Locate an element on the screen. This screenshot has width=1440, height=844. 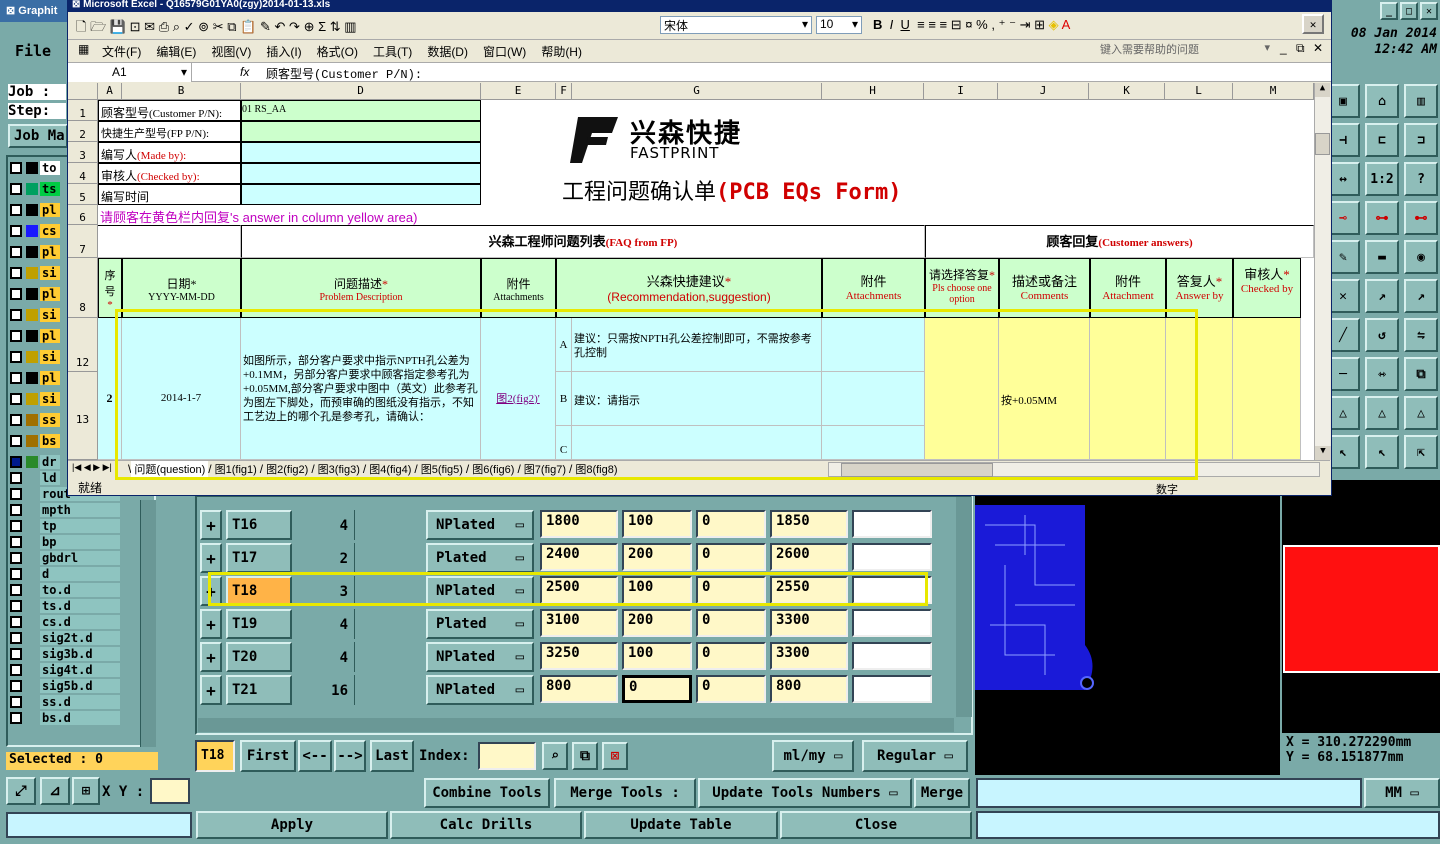
print-preview-icon: ⌕ is located at coordinates (176, 26).